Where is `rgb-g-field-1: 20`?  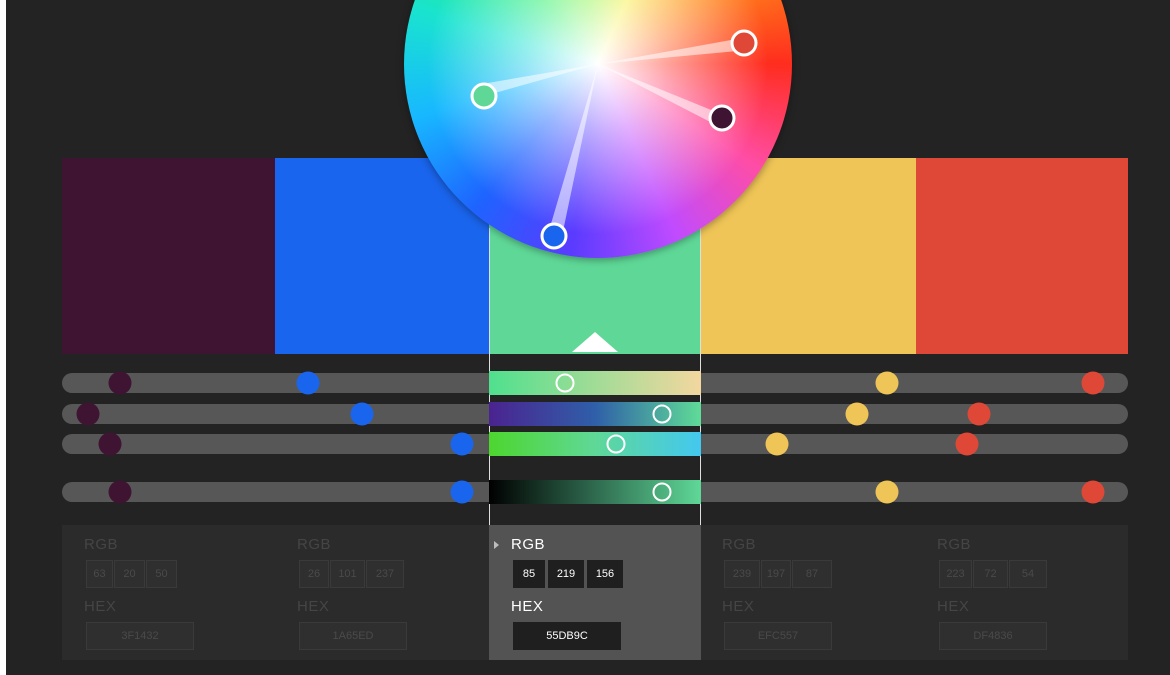
rgb-g-field-1: 20 is located at coordinates (129, 574).